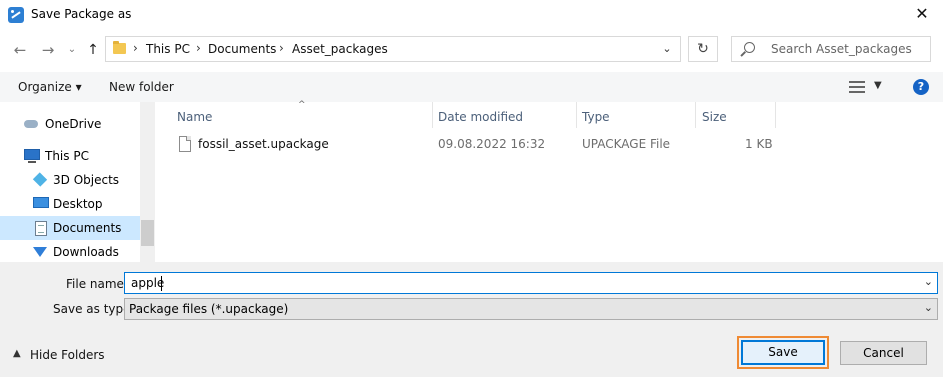 This screenshot has height=377, width=943. What do you see at coordinates (148, 283) in the screenshot?
I see `file-name-value: apple` at bounding box center [148, 283].